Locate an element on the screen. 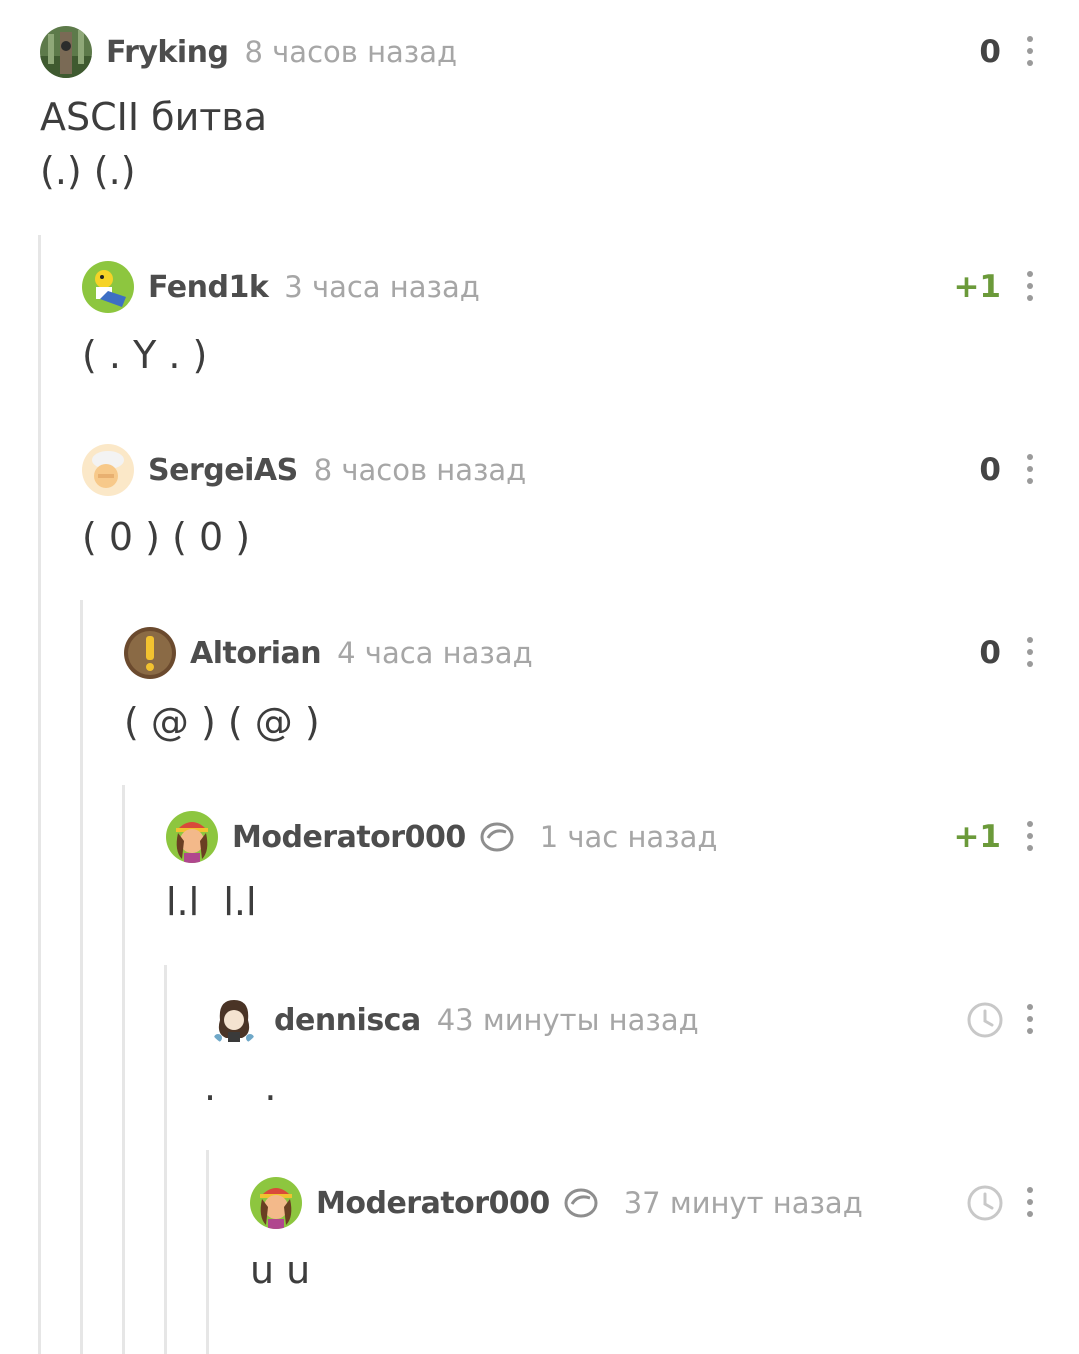 The image size is (1079, 1354). username: dennisca is located at coordinates (347, 1020).